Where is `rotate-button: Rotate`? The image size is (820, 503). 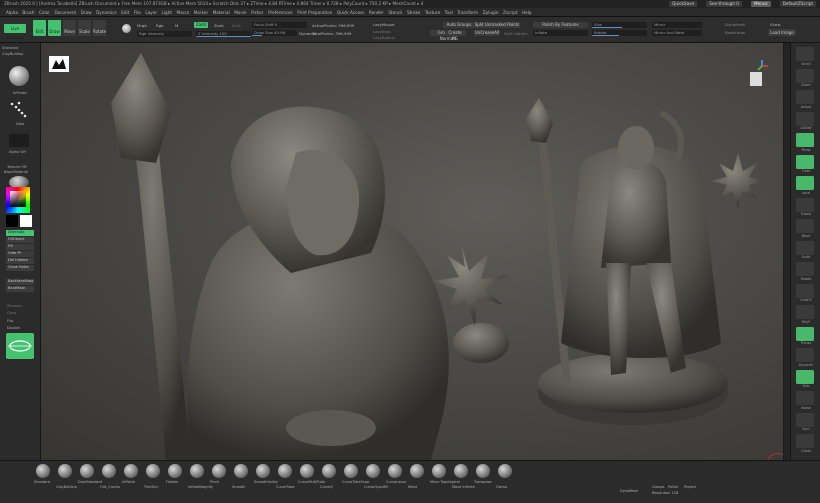 rotate-button: Rotate is located at coordinates (99, 28).